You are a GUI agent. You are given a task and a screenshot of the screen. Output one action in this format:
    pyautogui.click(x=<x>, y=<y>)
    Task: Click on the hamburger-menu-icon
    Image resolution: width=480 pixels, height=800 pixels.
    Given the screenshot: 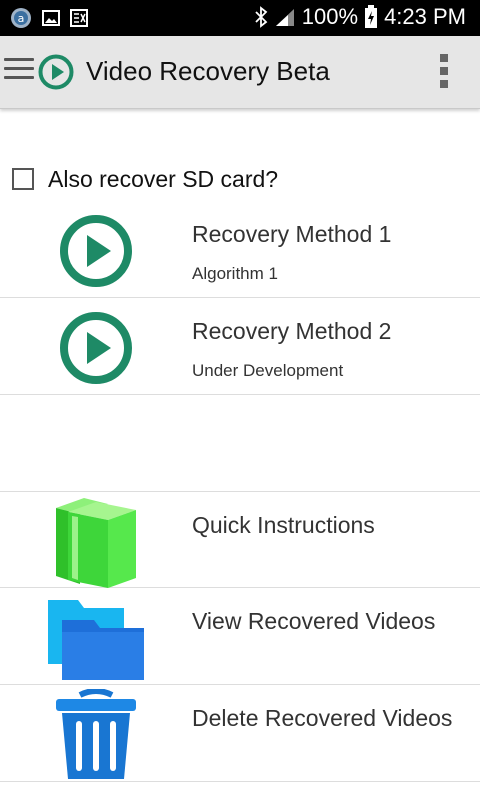 What is the action you would take?
    pyautogui.click(x=19, y=72)
    